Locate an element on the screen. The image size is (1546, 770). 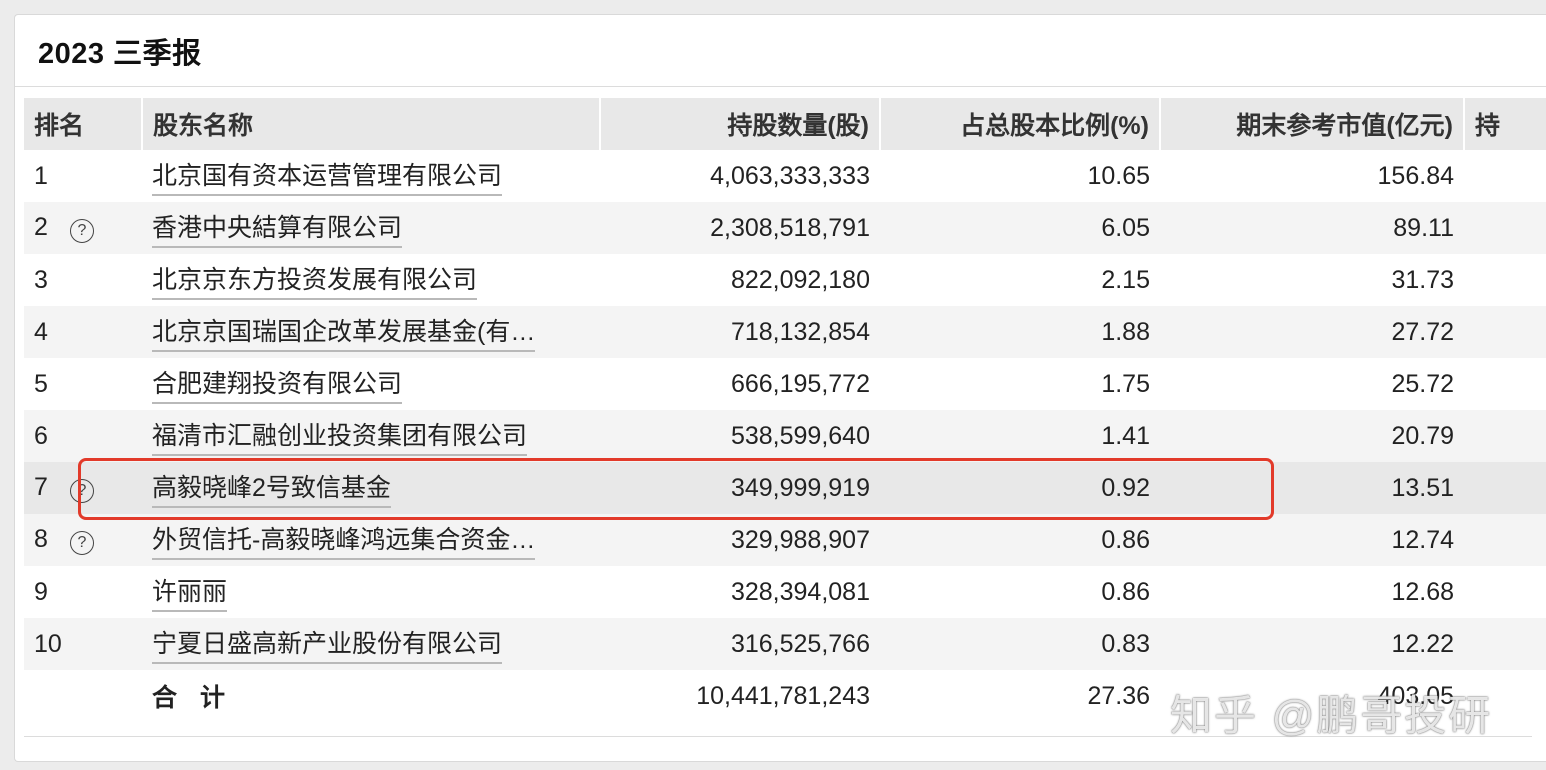
ratio-cell: 1.88 is located at coordinates (1125, 331).